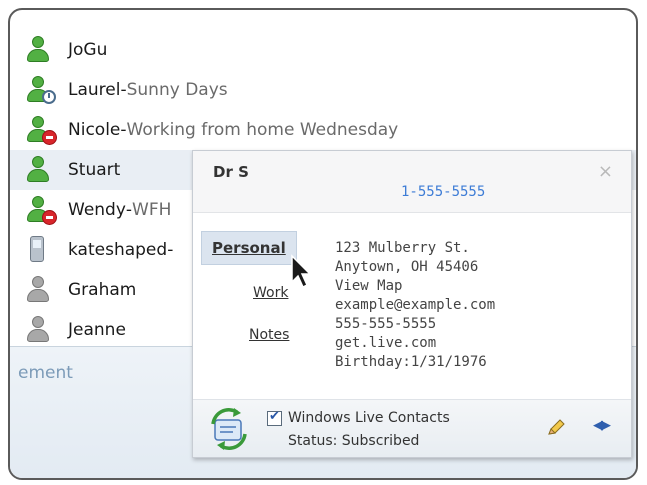 The height and width of the screenshot is (485, 647). Describe the element at coordinates (301, 271) in the screenshot. I see `mouse-cursor-icon` at that location.